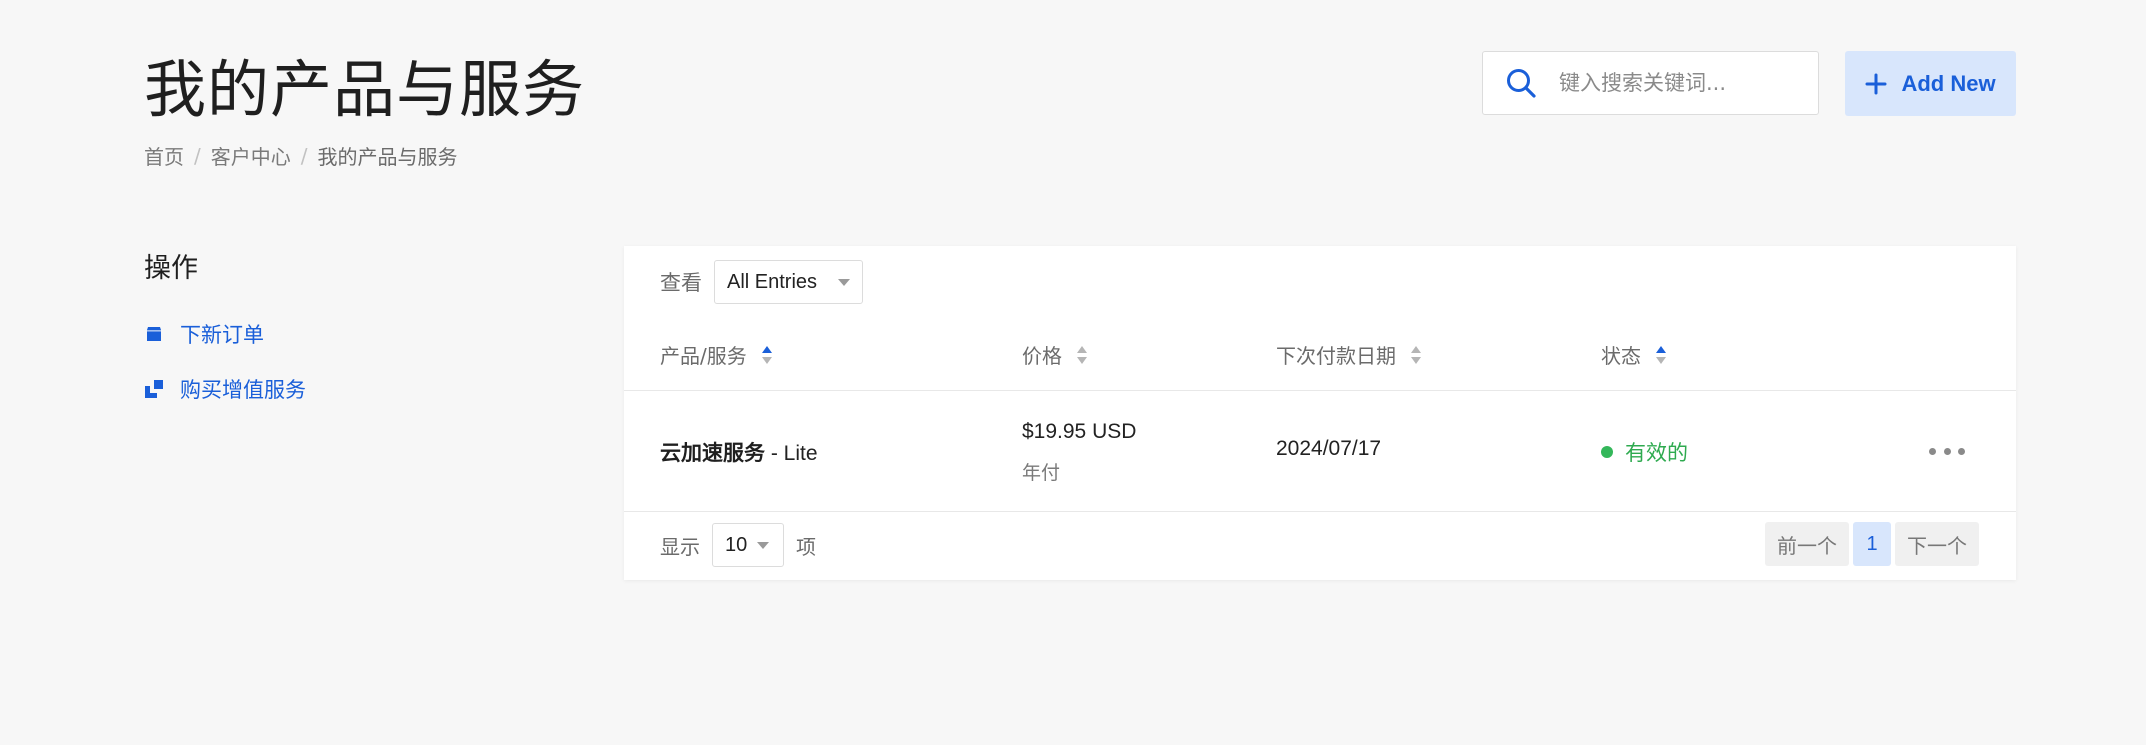 The image size is (2146, 745). What do you see at coordinates (1621, 356) in the screenshot?
I see `column-header-label: 状态` at bounding box center [1621, 356].